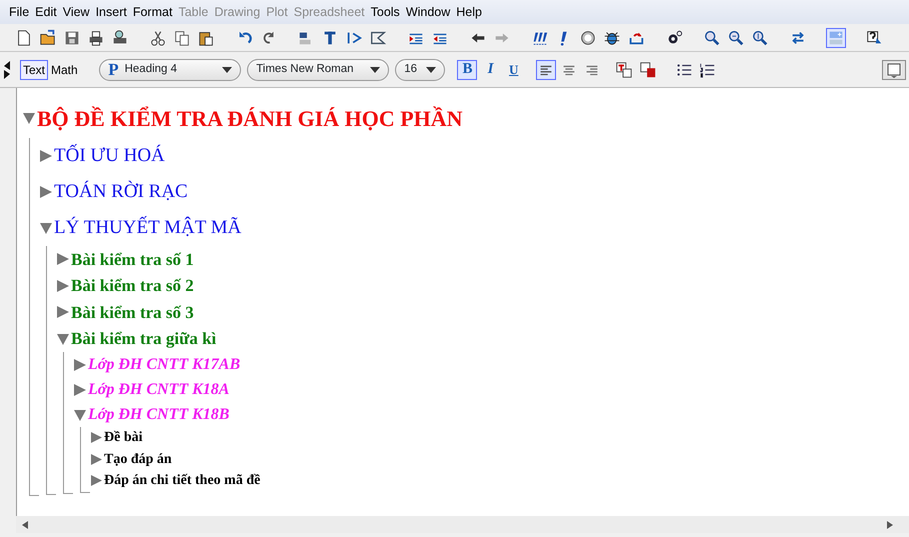 The image size is (909, 537). I want to click on section-heading: Lớp ĐH CNTT K17AB, so click(164, 364).